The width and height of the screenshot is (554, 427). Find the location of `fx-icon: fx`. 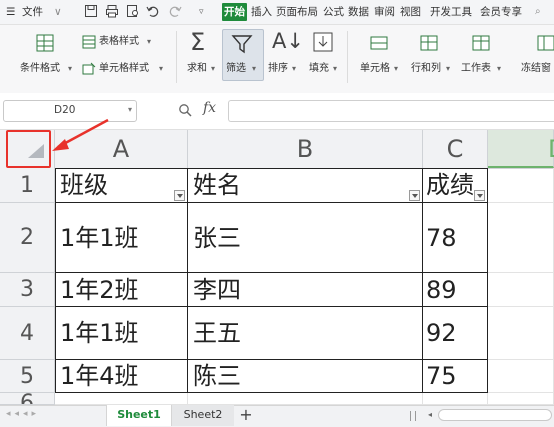

fx-icon: fx is located at coordinates (209, 108).